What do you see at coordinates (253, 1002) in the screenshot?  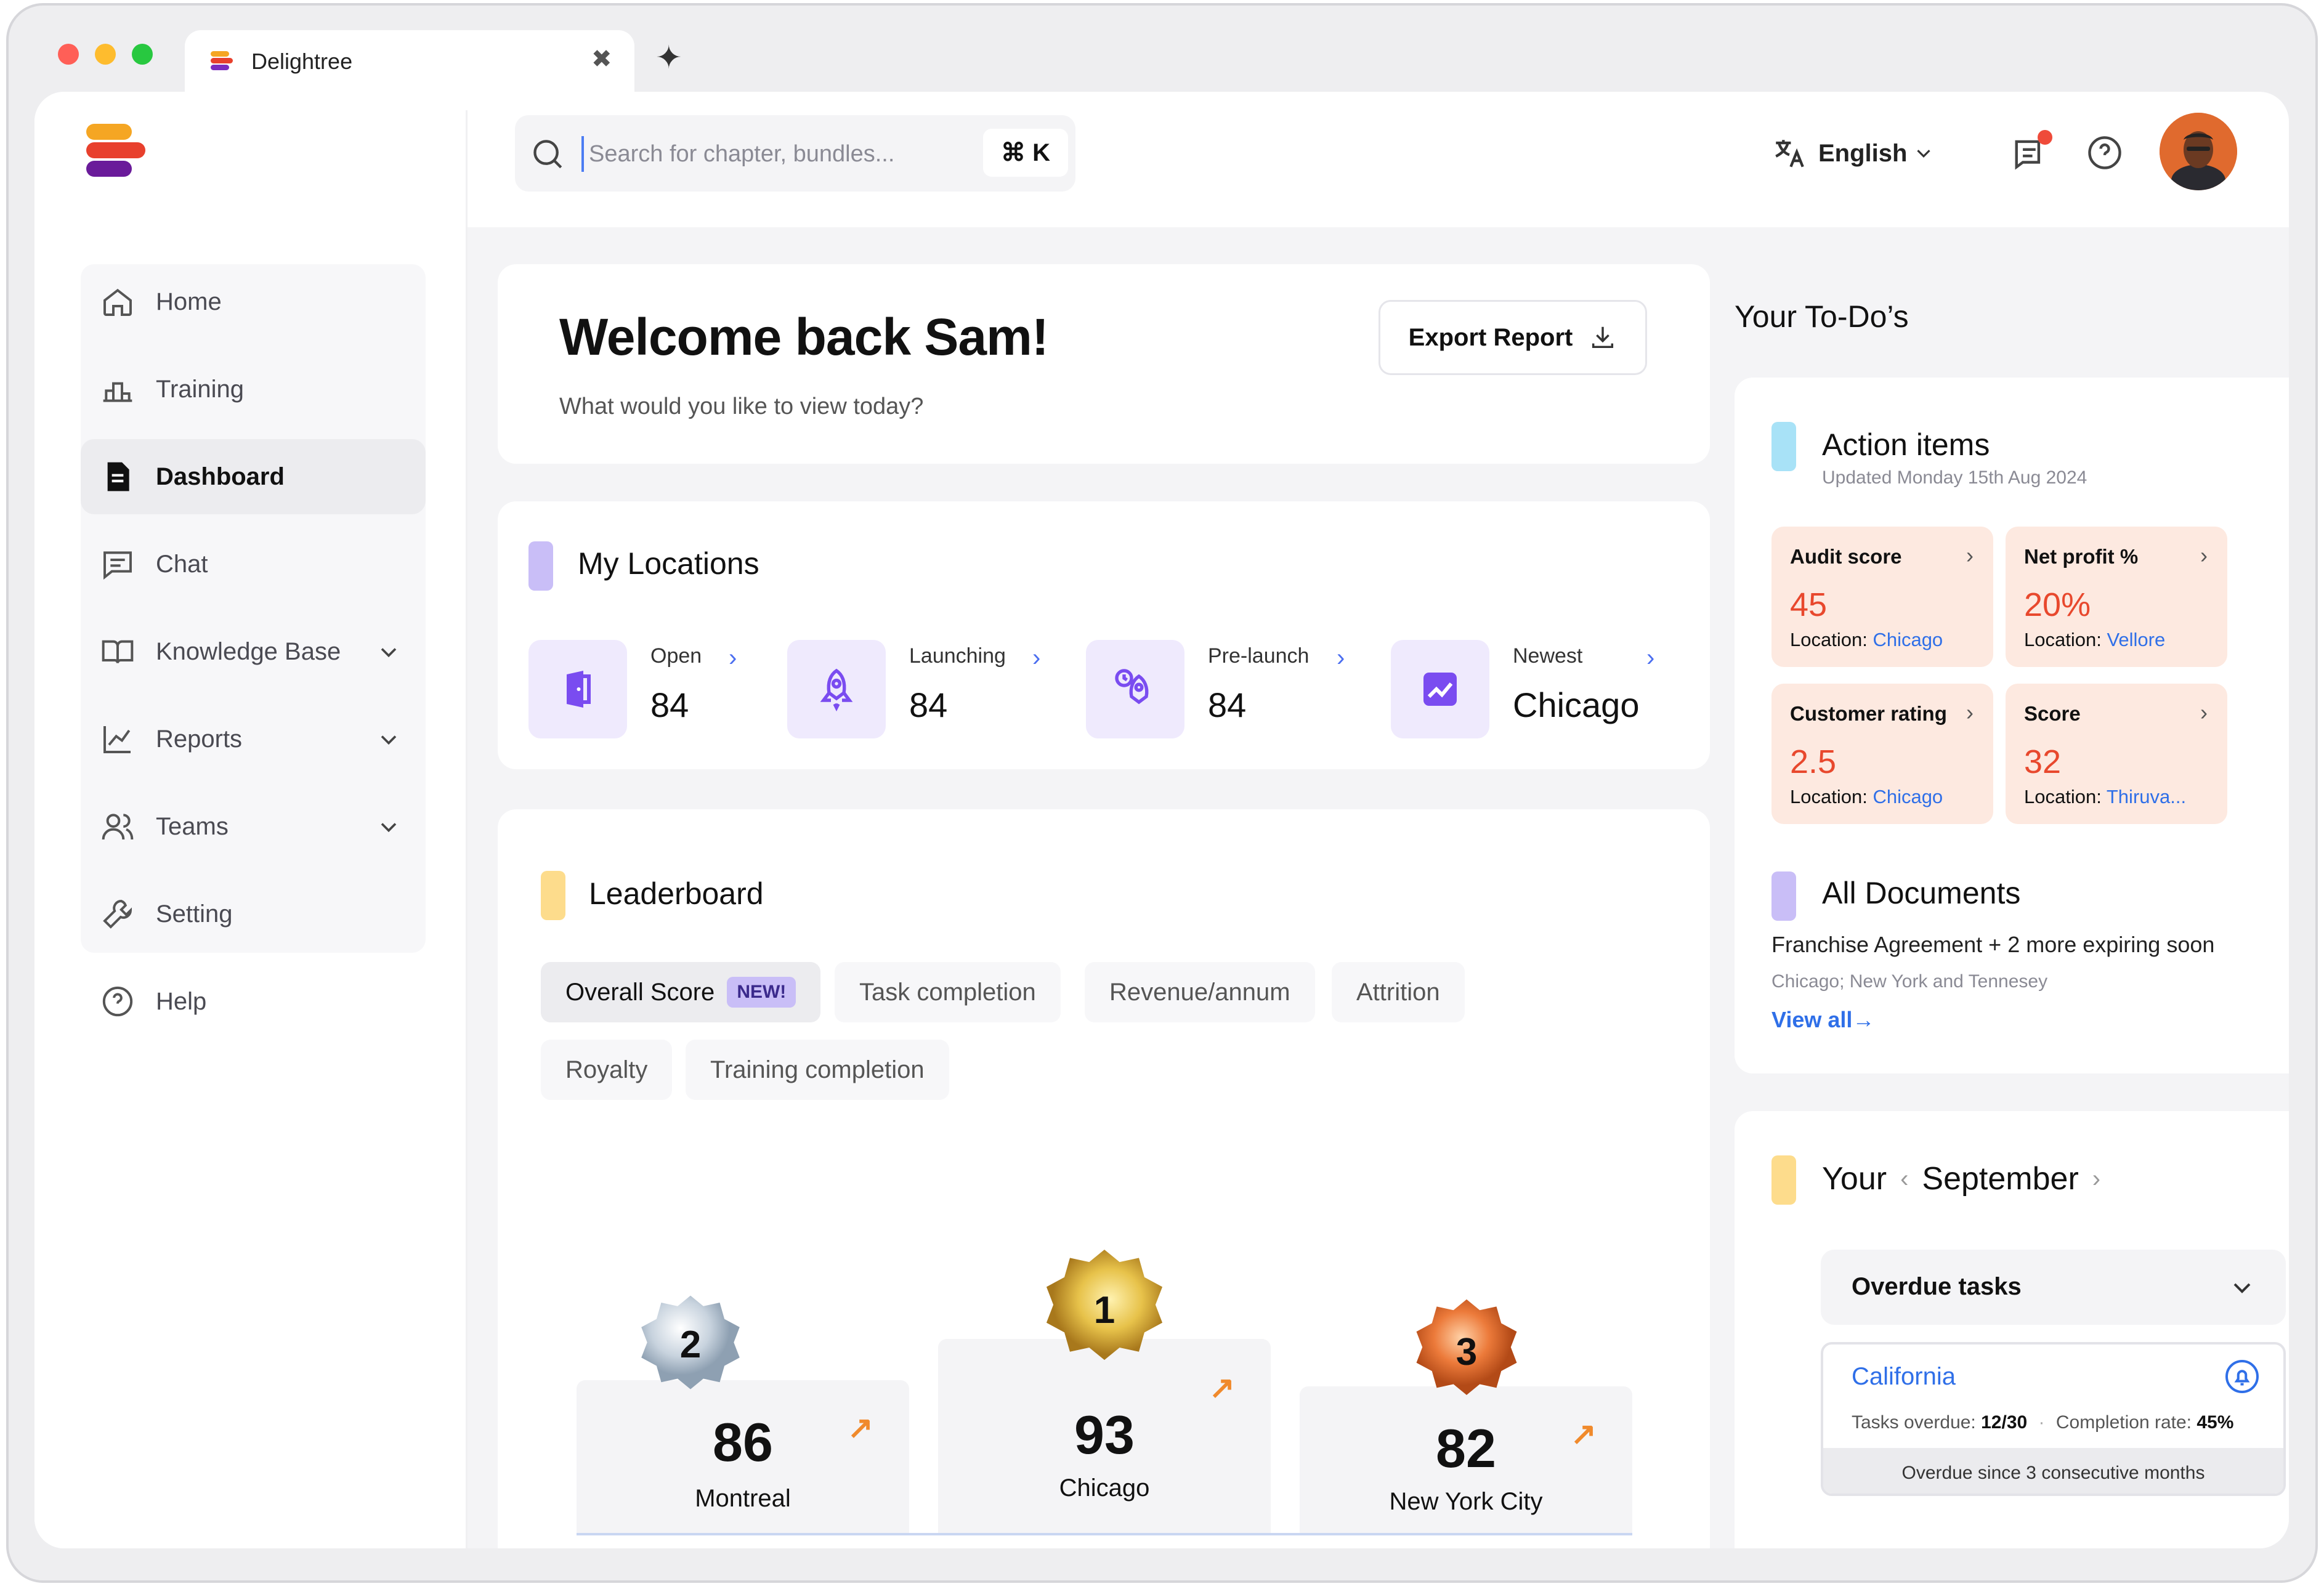 I see `sidebar-item-help: Help` at bounding box center [253, 1002].